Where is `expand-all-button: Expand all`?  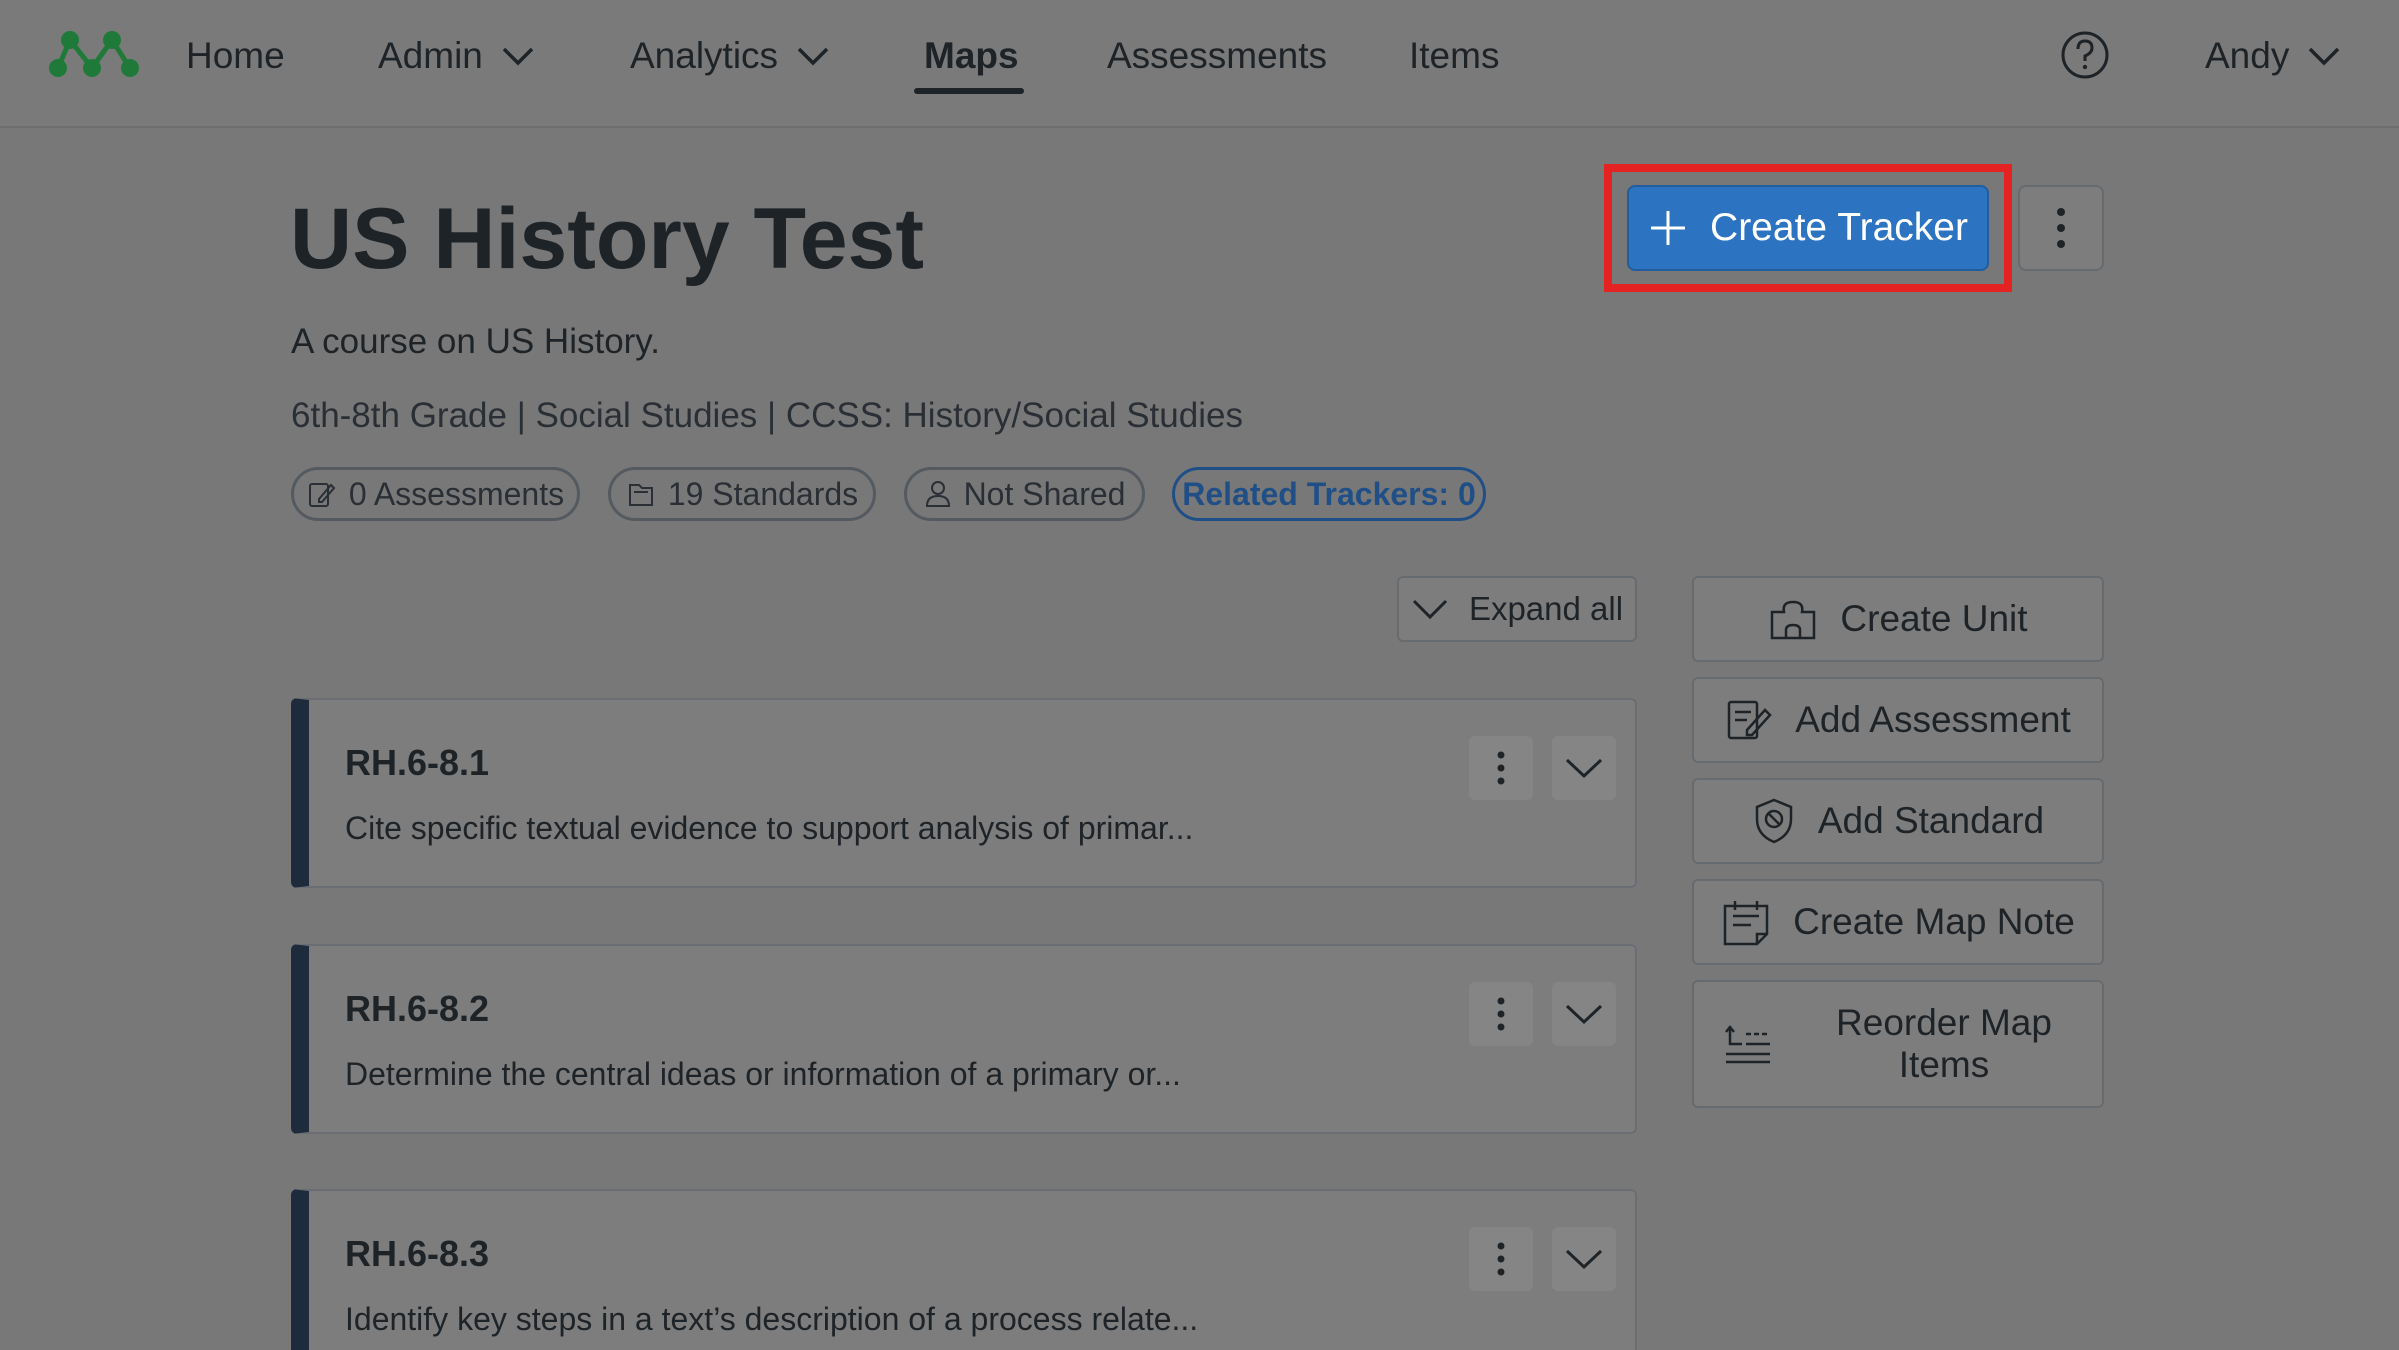 expand-all-button: Expand all is located at coordinates (1517, 609).